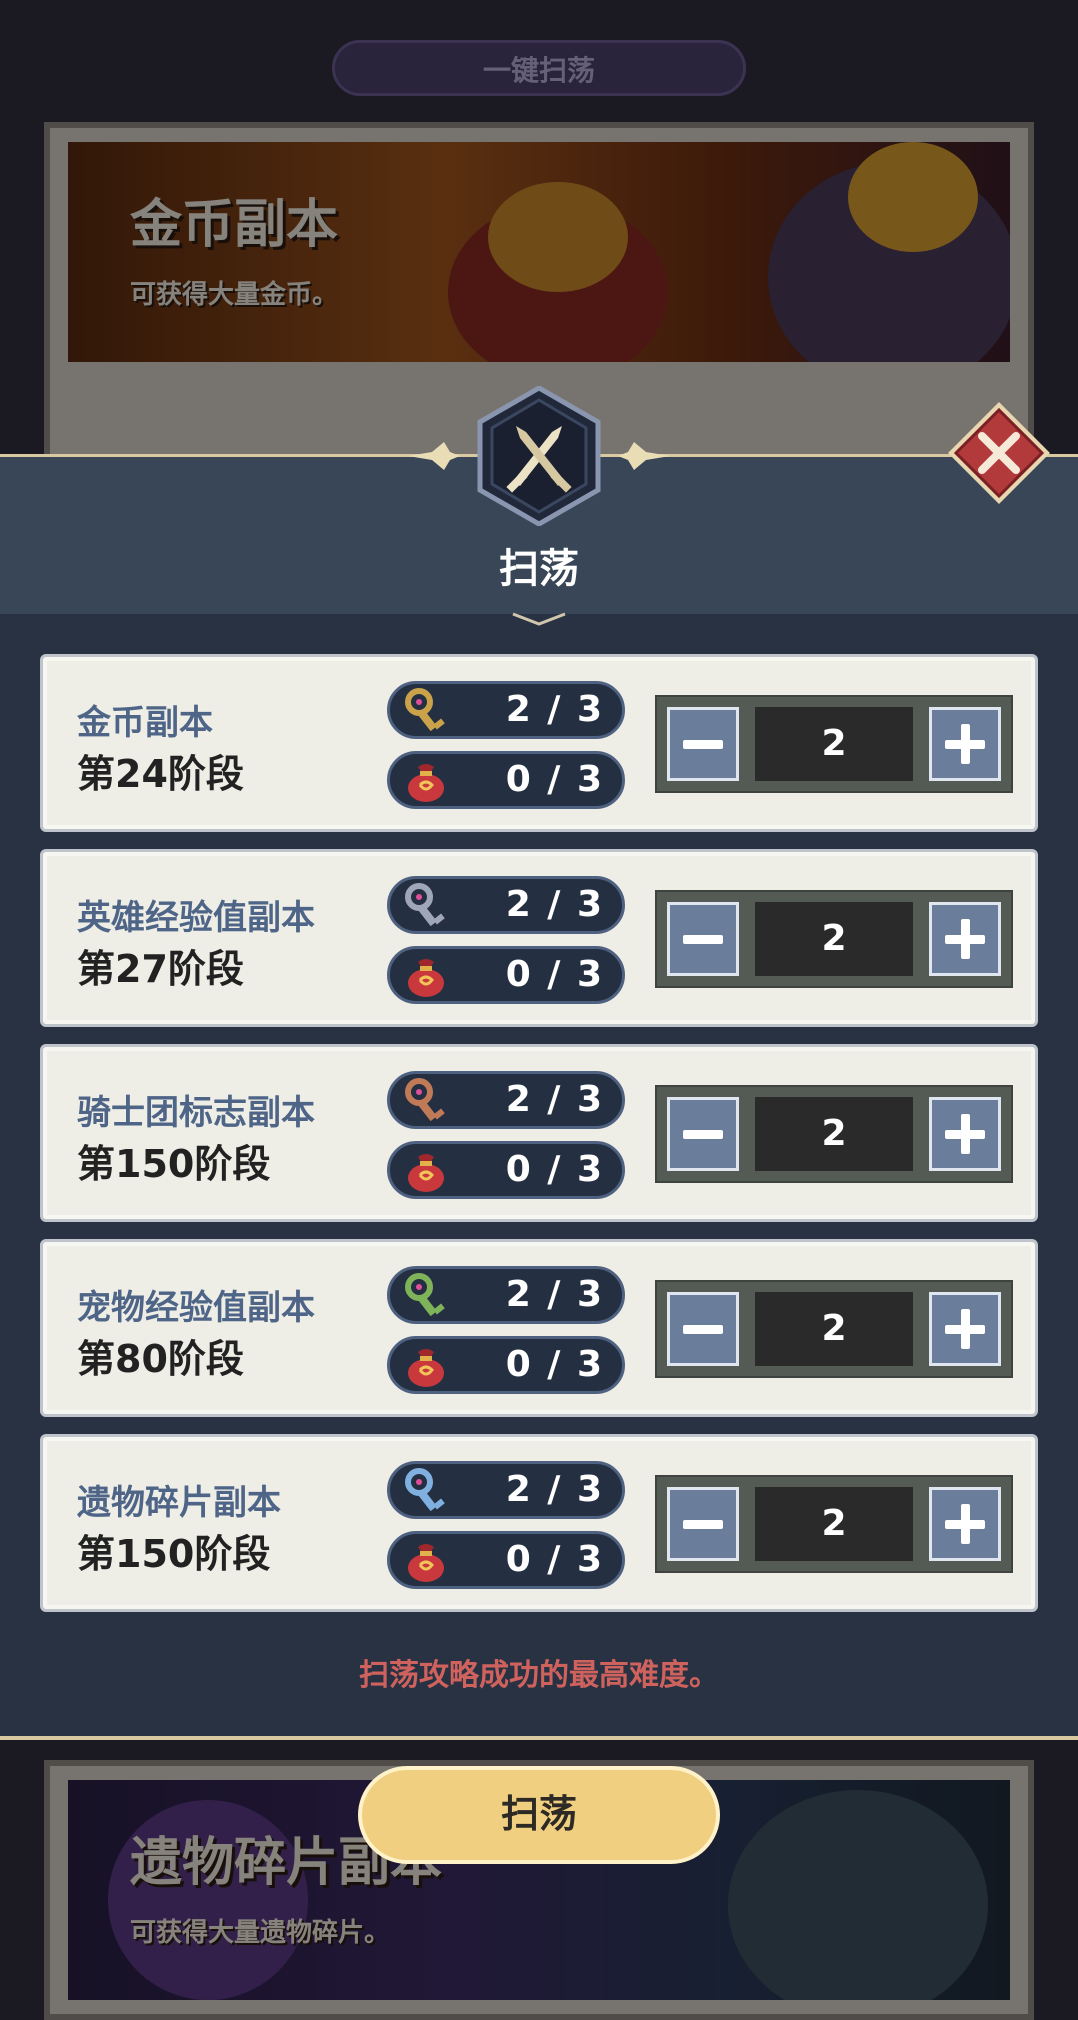 The width and height of the screenshot is (1078, 2020). Describe the element at coordinates (160, 774) in the screenshot. I see `dungeon-stage: 第24阶段` at that location.